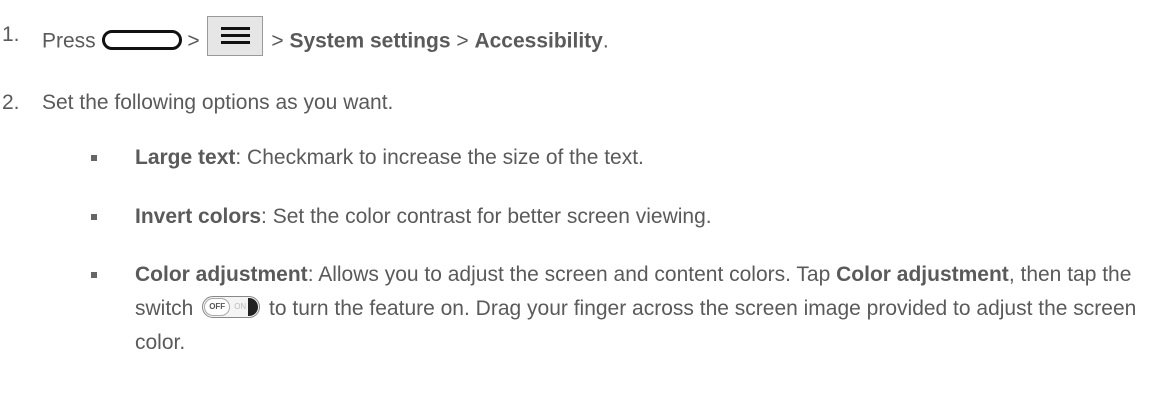  What do you see at coordinates (185, 157) in the screenshot?
I see `option-title: Large text` at bounding box center [185, 157].